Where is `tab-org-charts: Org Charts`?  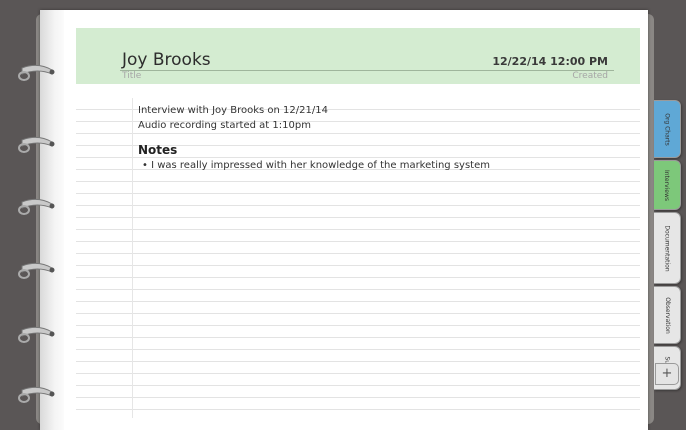
tab-org-charts: Org Charts is located at coordinates (667, 129).